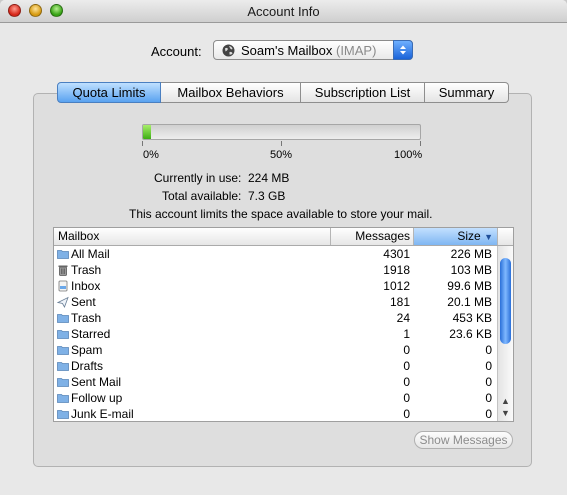 This screenshot has height=495, width=567. Describe the element at coordinates (62, 302) in the screenshot. I see `sent-icon` at that location.